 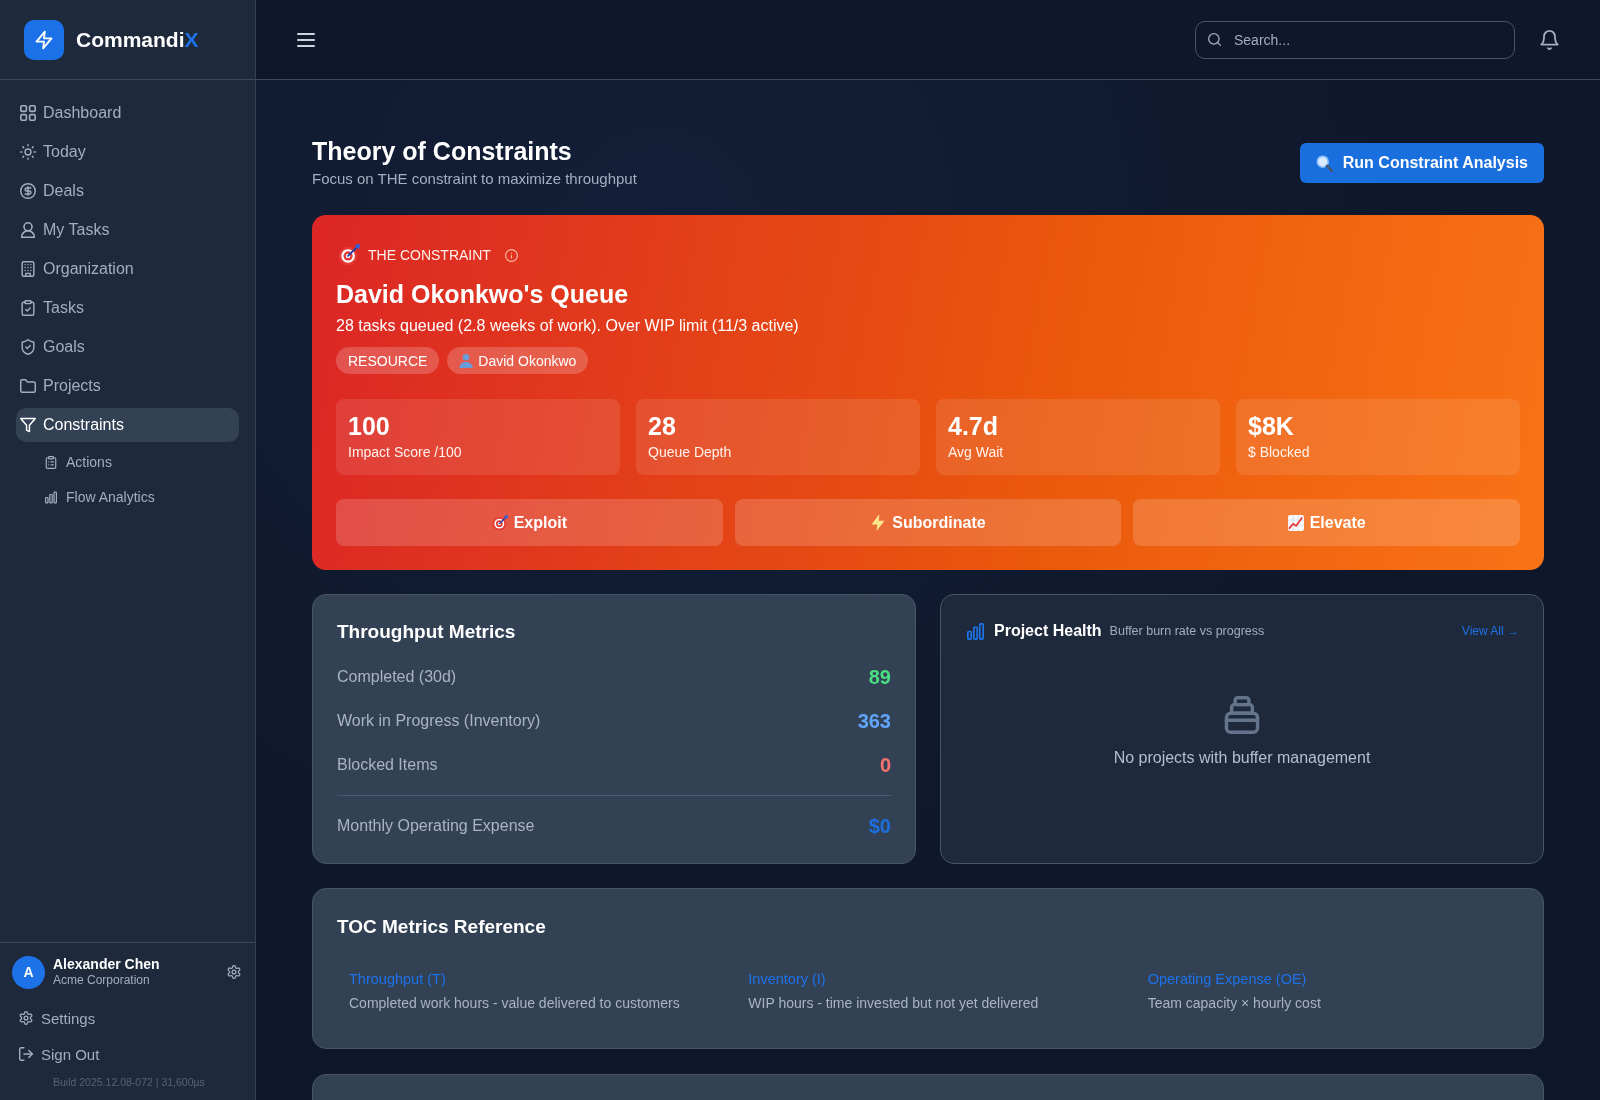 What do you see at coordinates (102, 980) in the screenshot?
I see `organization-name: Acme Corporation` at bounding box center [102, 980].